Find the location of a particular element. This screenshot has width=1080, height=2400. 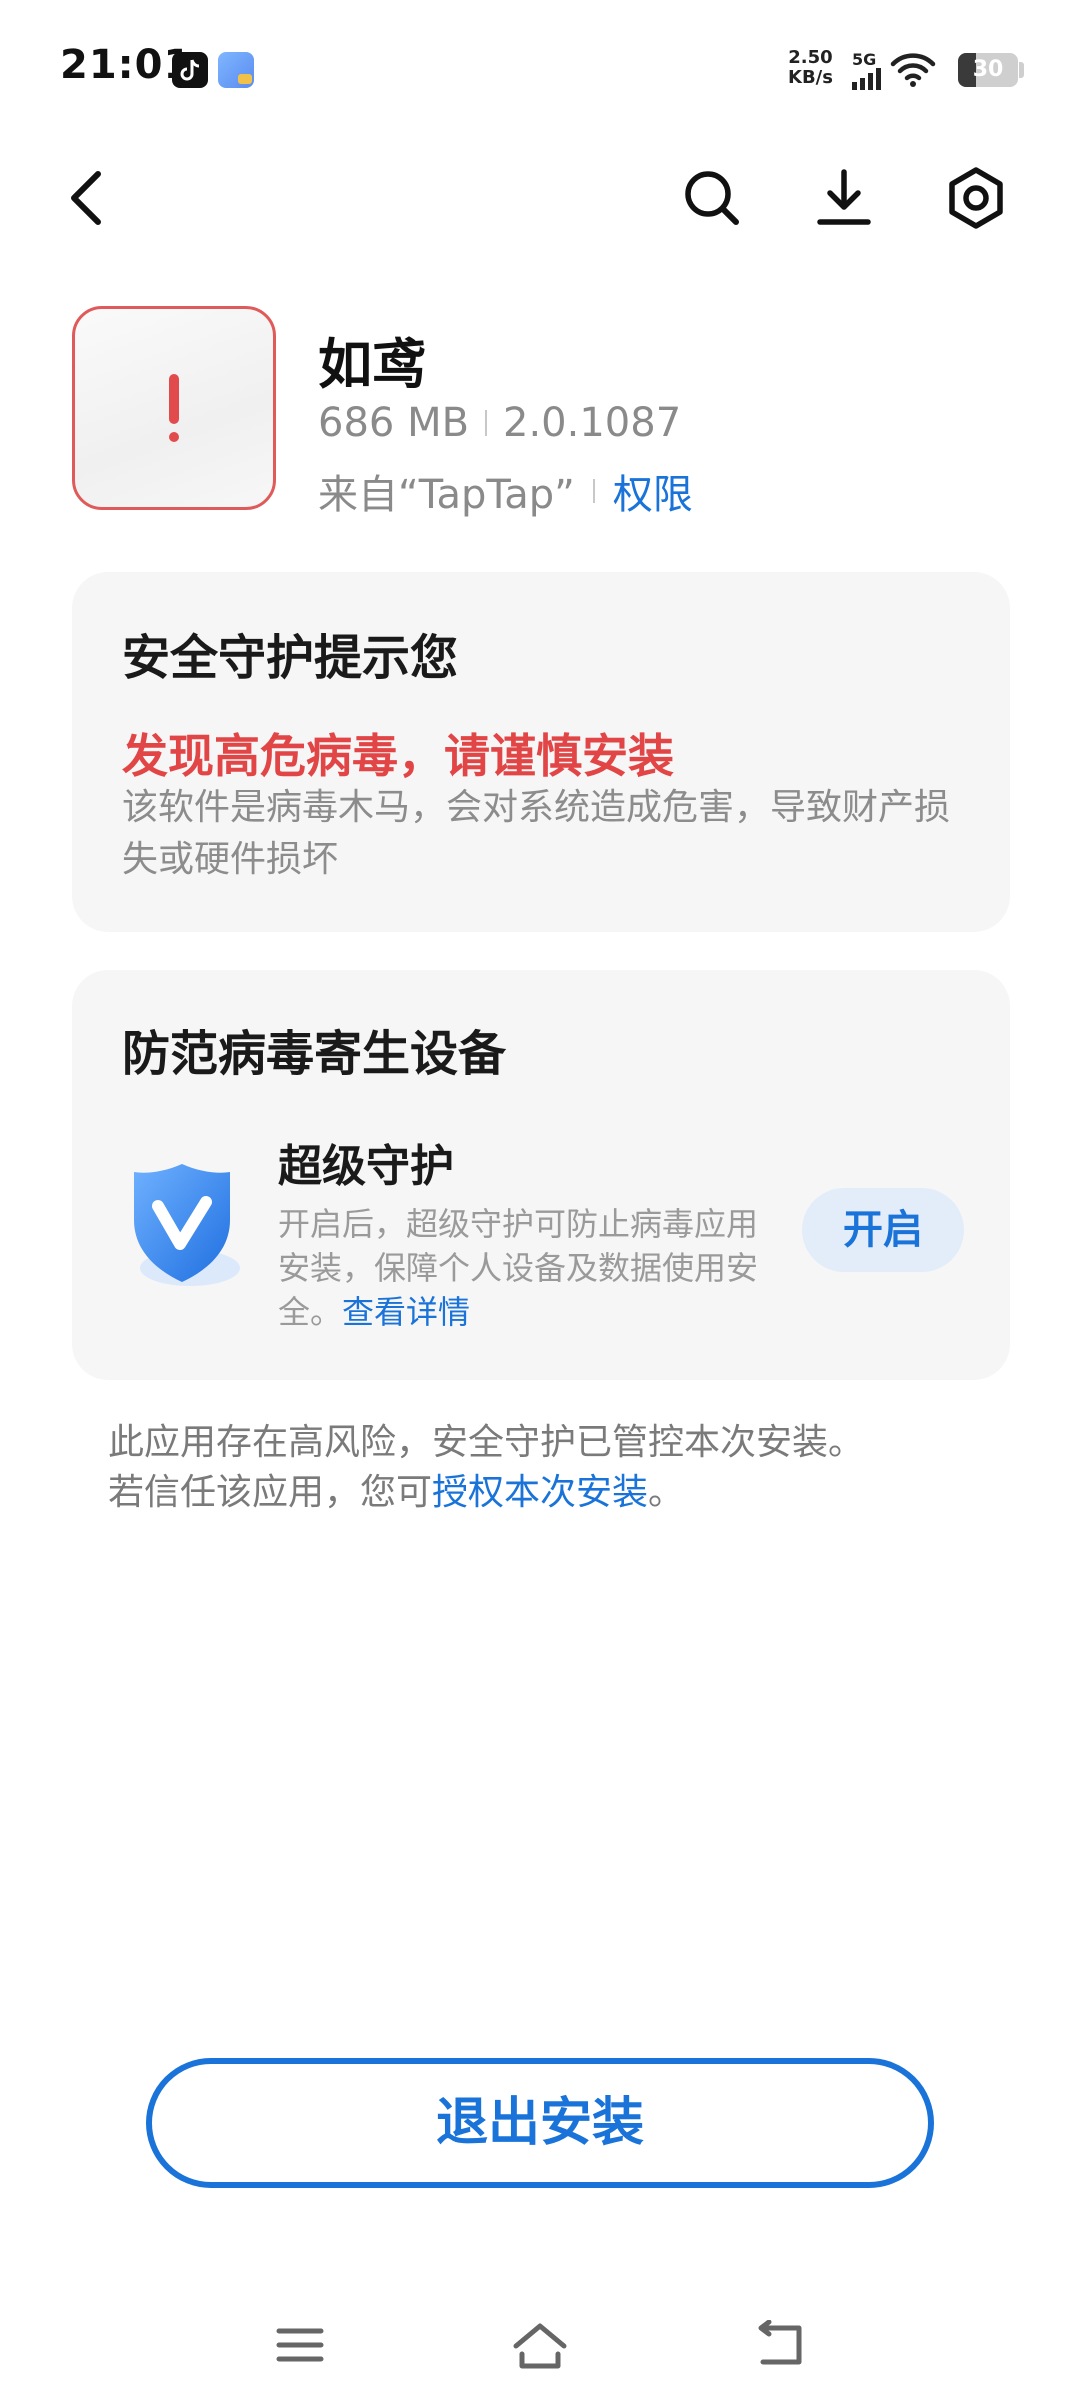

menu-button is located at coordinates (300, 2345).